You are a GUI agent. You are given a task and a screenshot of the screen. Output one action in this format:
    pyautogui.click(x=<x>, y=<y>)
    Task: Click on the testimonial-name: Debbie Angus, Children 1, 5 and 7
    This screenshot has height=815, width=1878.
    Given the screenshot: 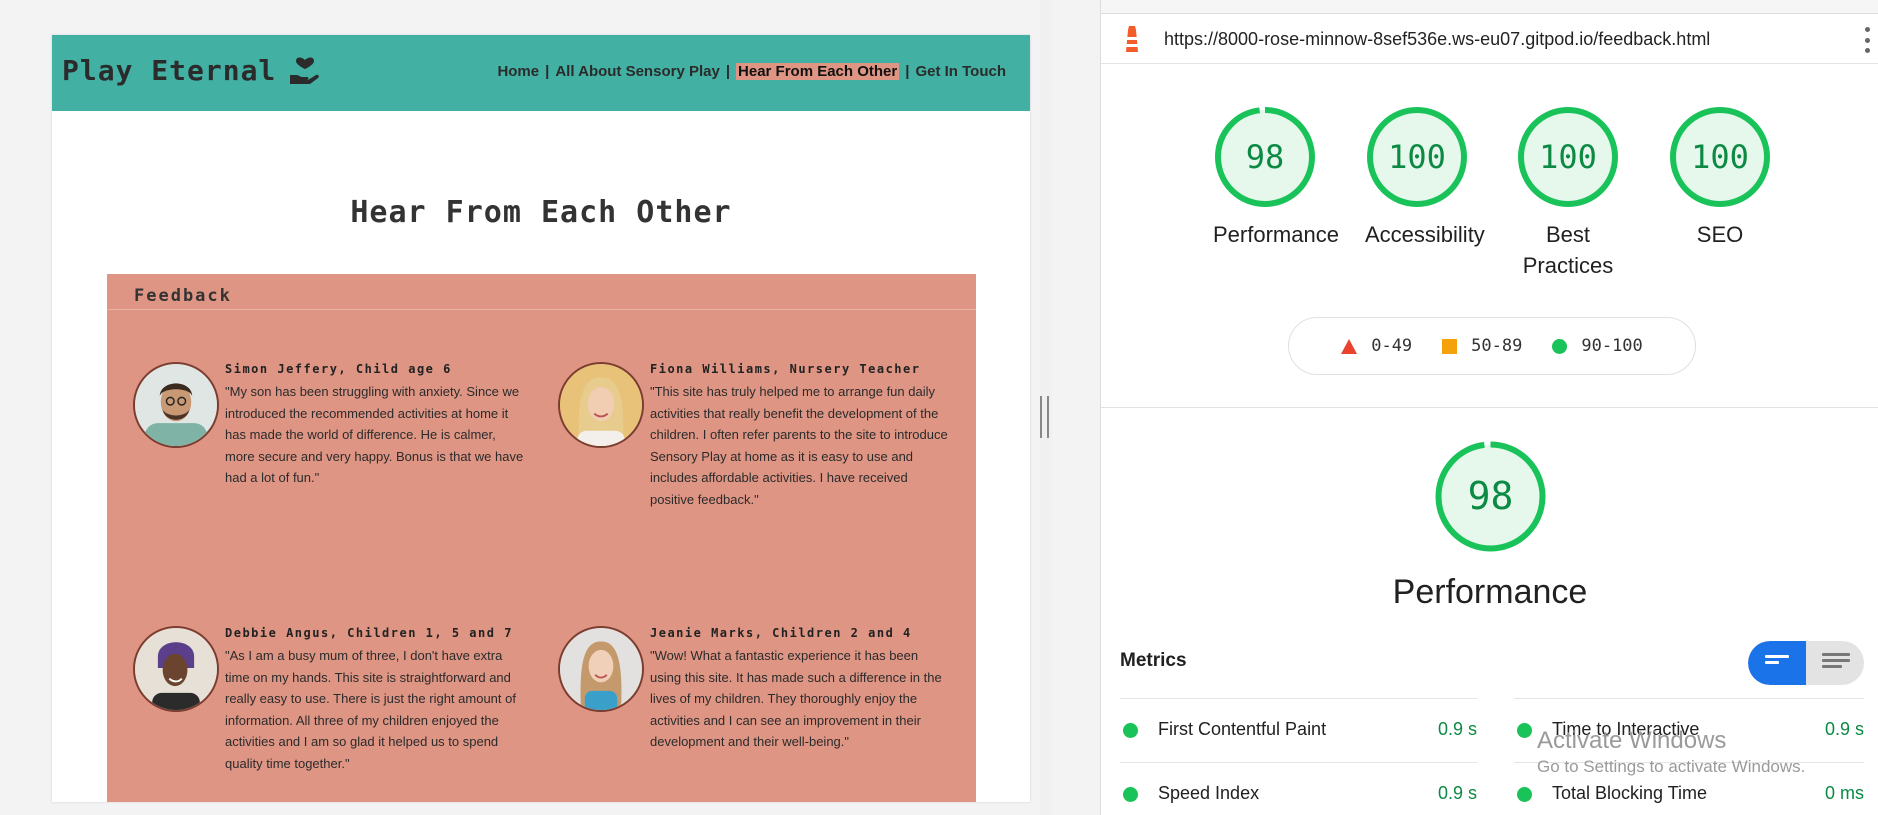 What is the action you would take?
    pyautogui.click(x=369, y=633)
    